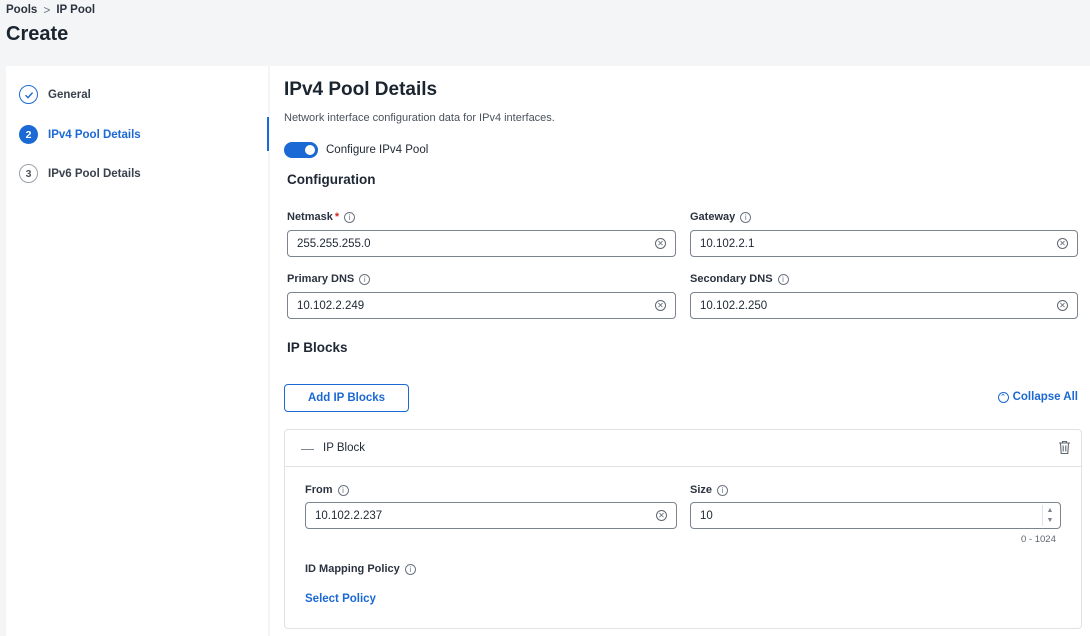  What do you see at coordinates (94, 173) in the screenshot?
I see `step-label: IPv6 Pool Details` at bounding box center [94, 173].